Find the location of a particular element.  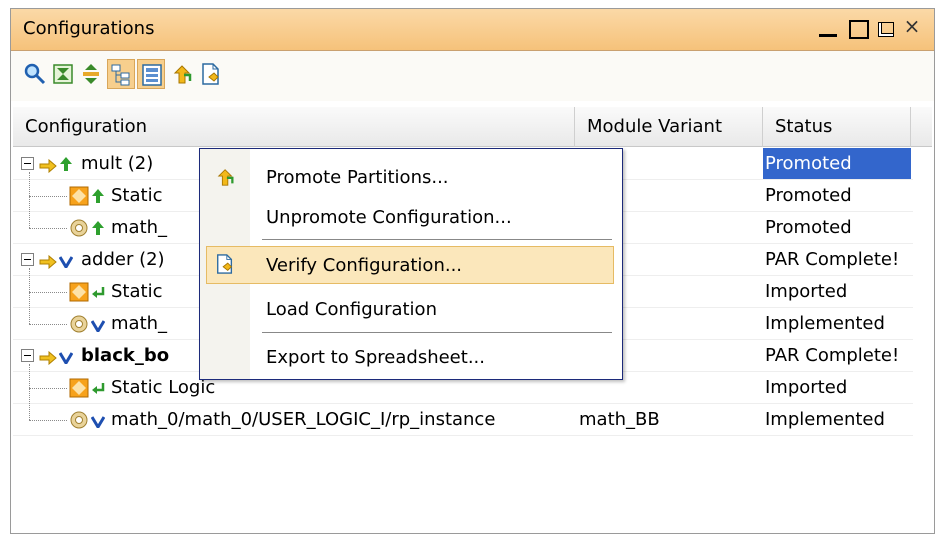

close-icon: × is located at coordinates (912, 27).